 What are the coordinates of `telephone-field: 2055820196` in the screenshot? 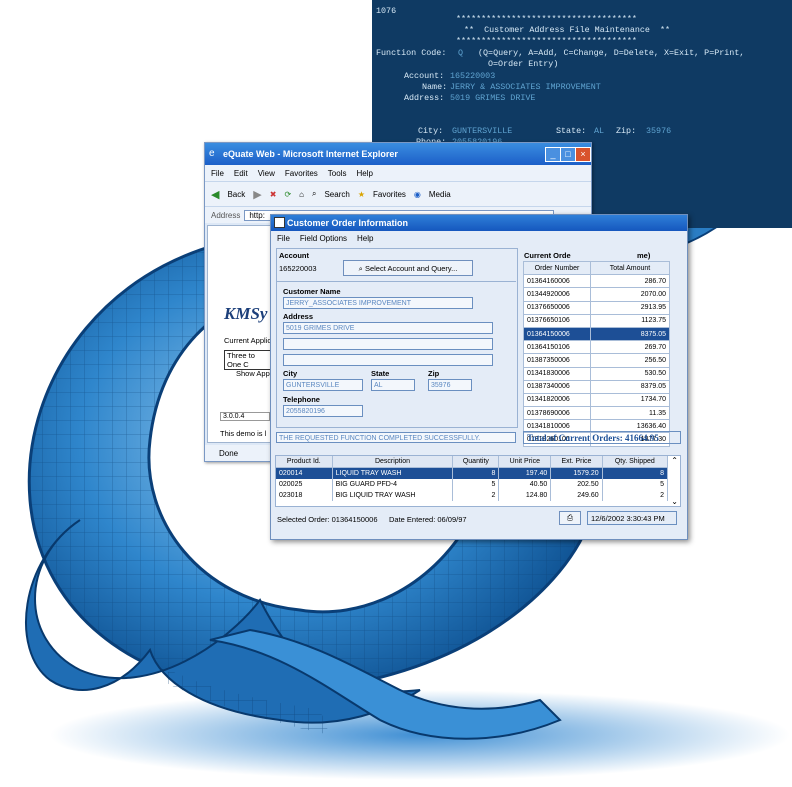 It's located at (323, 411).